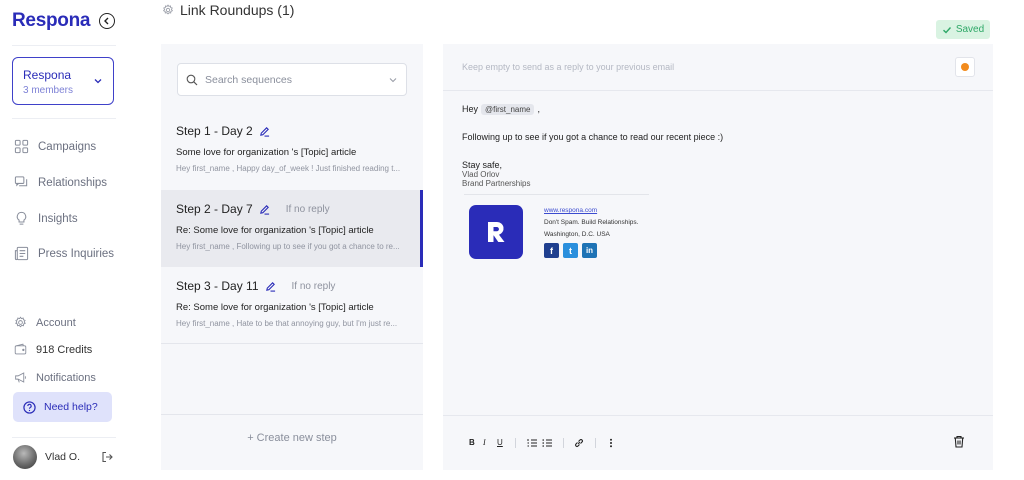 This screenshot has height=480, width=1024. I want to click on nav-press-inquiries-label: Press Inquiries, so click(76, 253).